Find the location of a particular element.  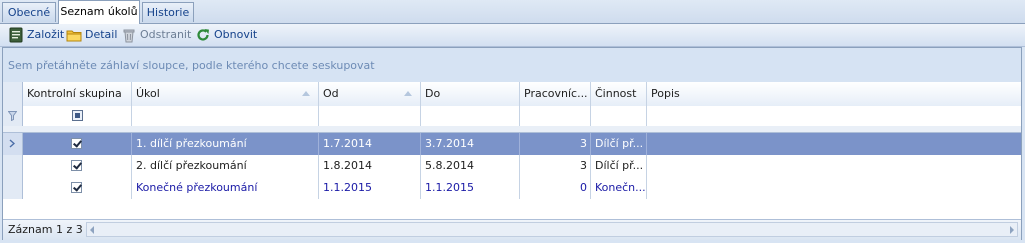

record-status: Záznam 1 z 3 is located at coordinates (45, 229).